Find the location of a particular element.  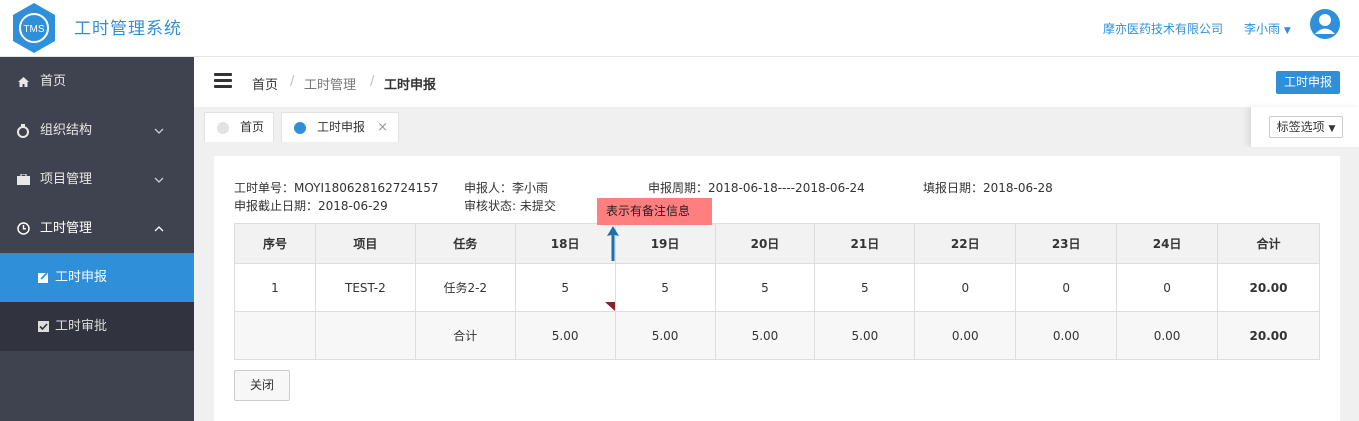

table-row: 1 TEST-2 任务2-2 5 5 5 5 0 0 0 20.00 is located at coordinates (777, 287).